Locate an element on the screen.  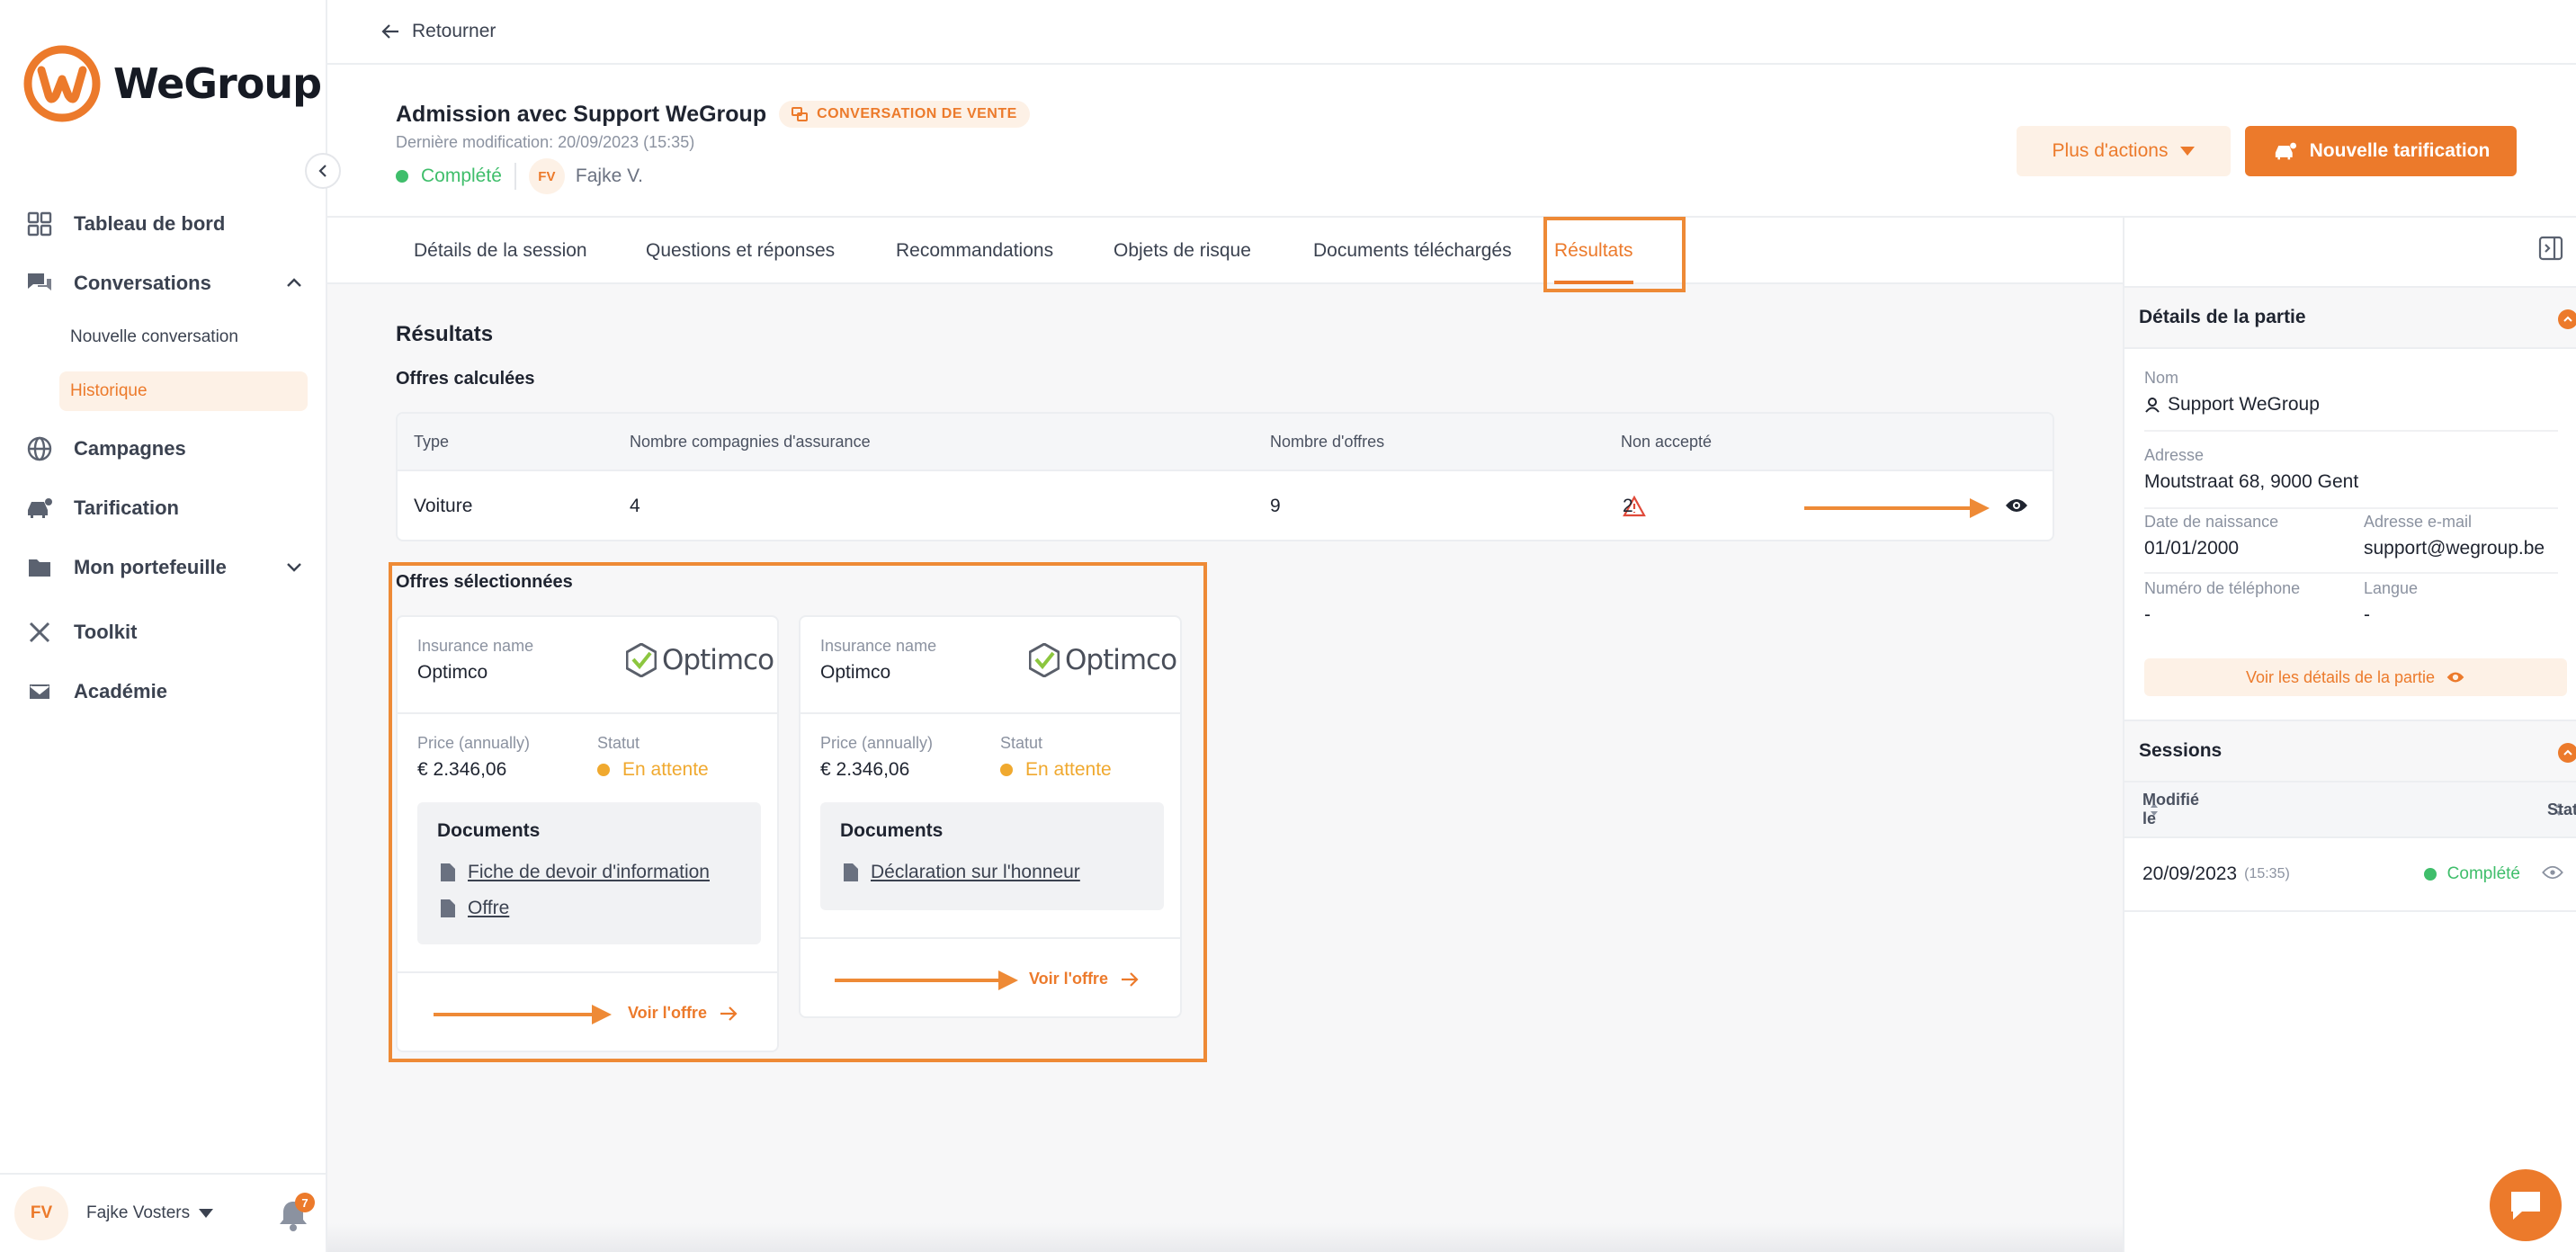
optimco-logo: Optimco is located at coordinates (1103, 660).